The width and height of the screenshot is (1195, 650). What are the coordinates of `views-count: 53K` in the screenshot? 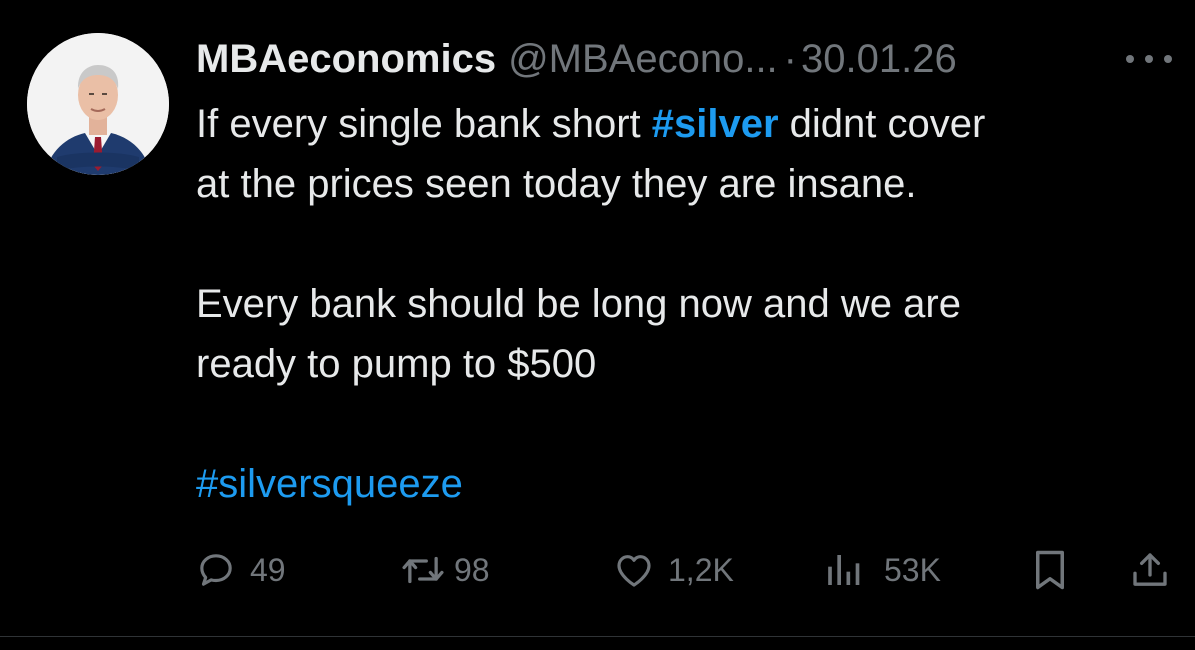 It's located at (912, 569).